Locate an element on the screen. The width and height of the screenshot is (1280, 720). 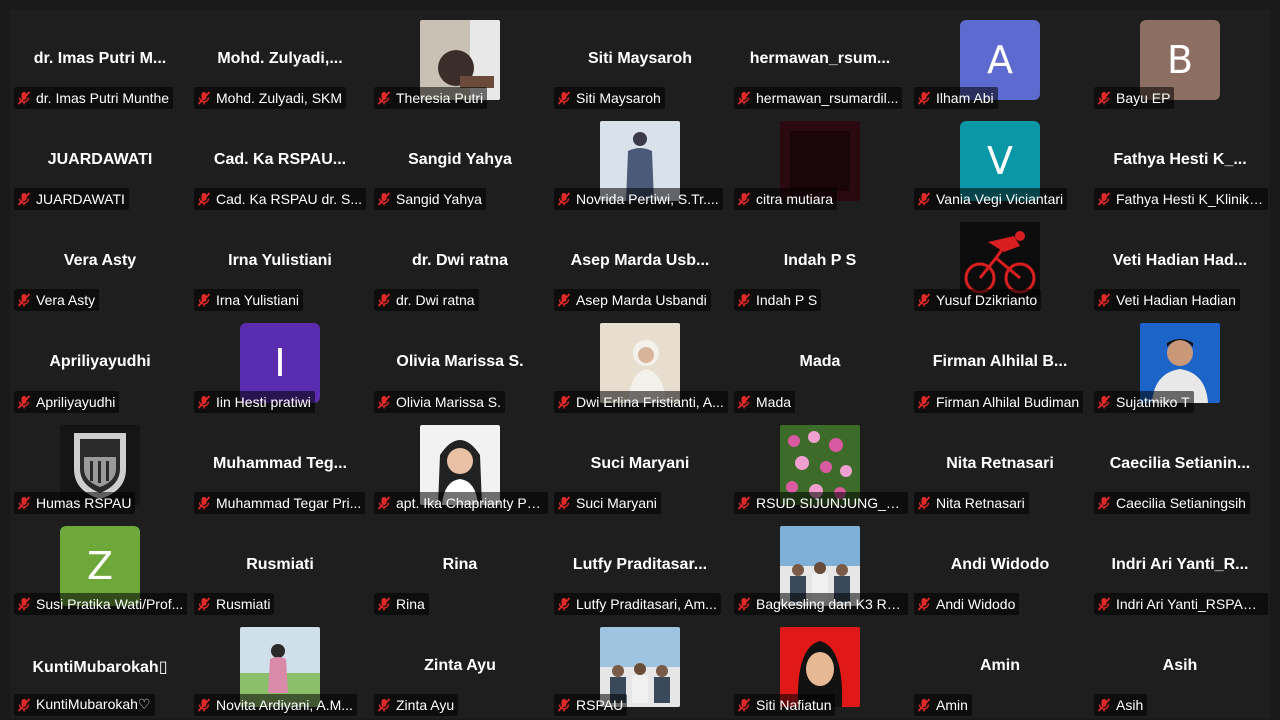
participant-name-label: Veti Hadian Hadian is located at coordinates (1167, 300).